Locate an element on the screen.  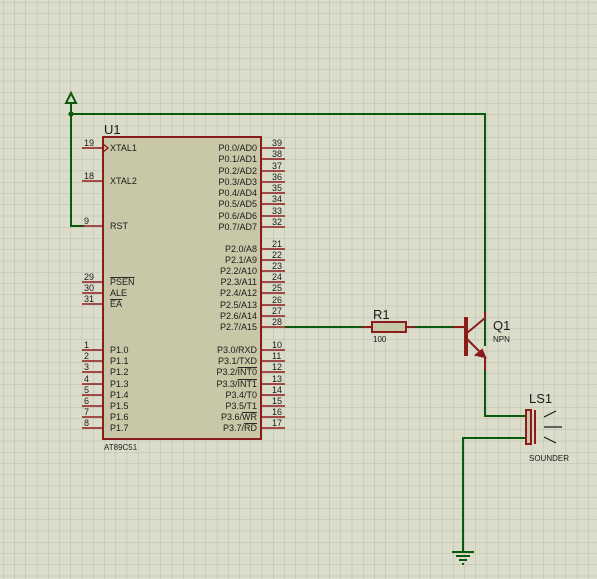
pin-number: 19 is located at coordinates (89, 143).